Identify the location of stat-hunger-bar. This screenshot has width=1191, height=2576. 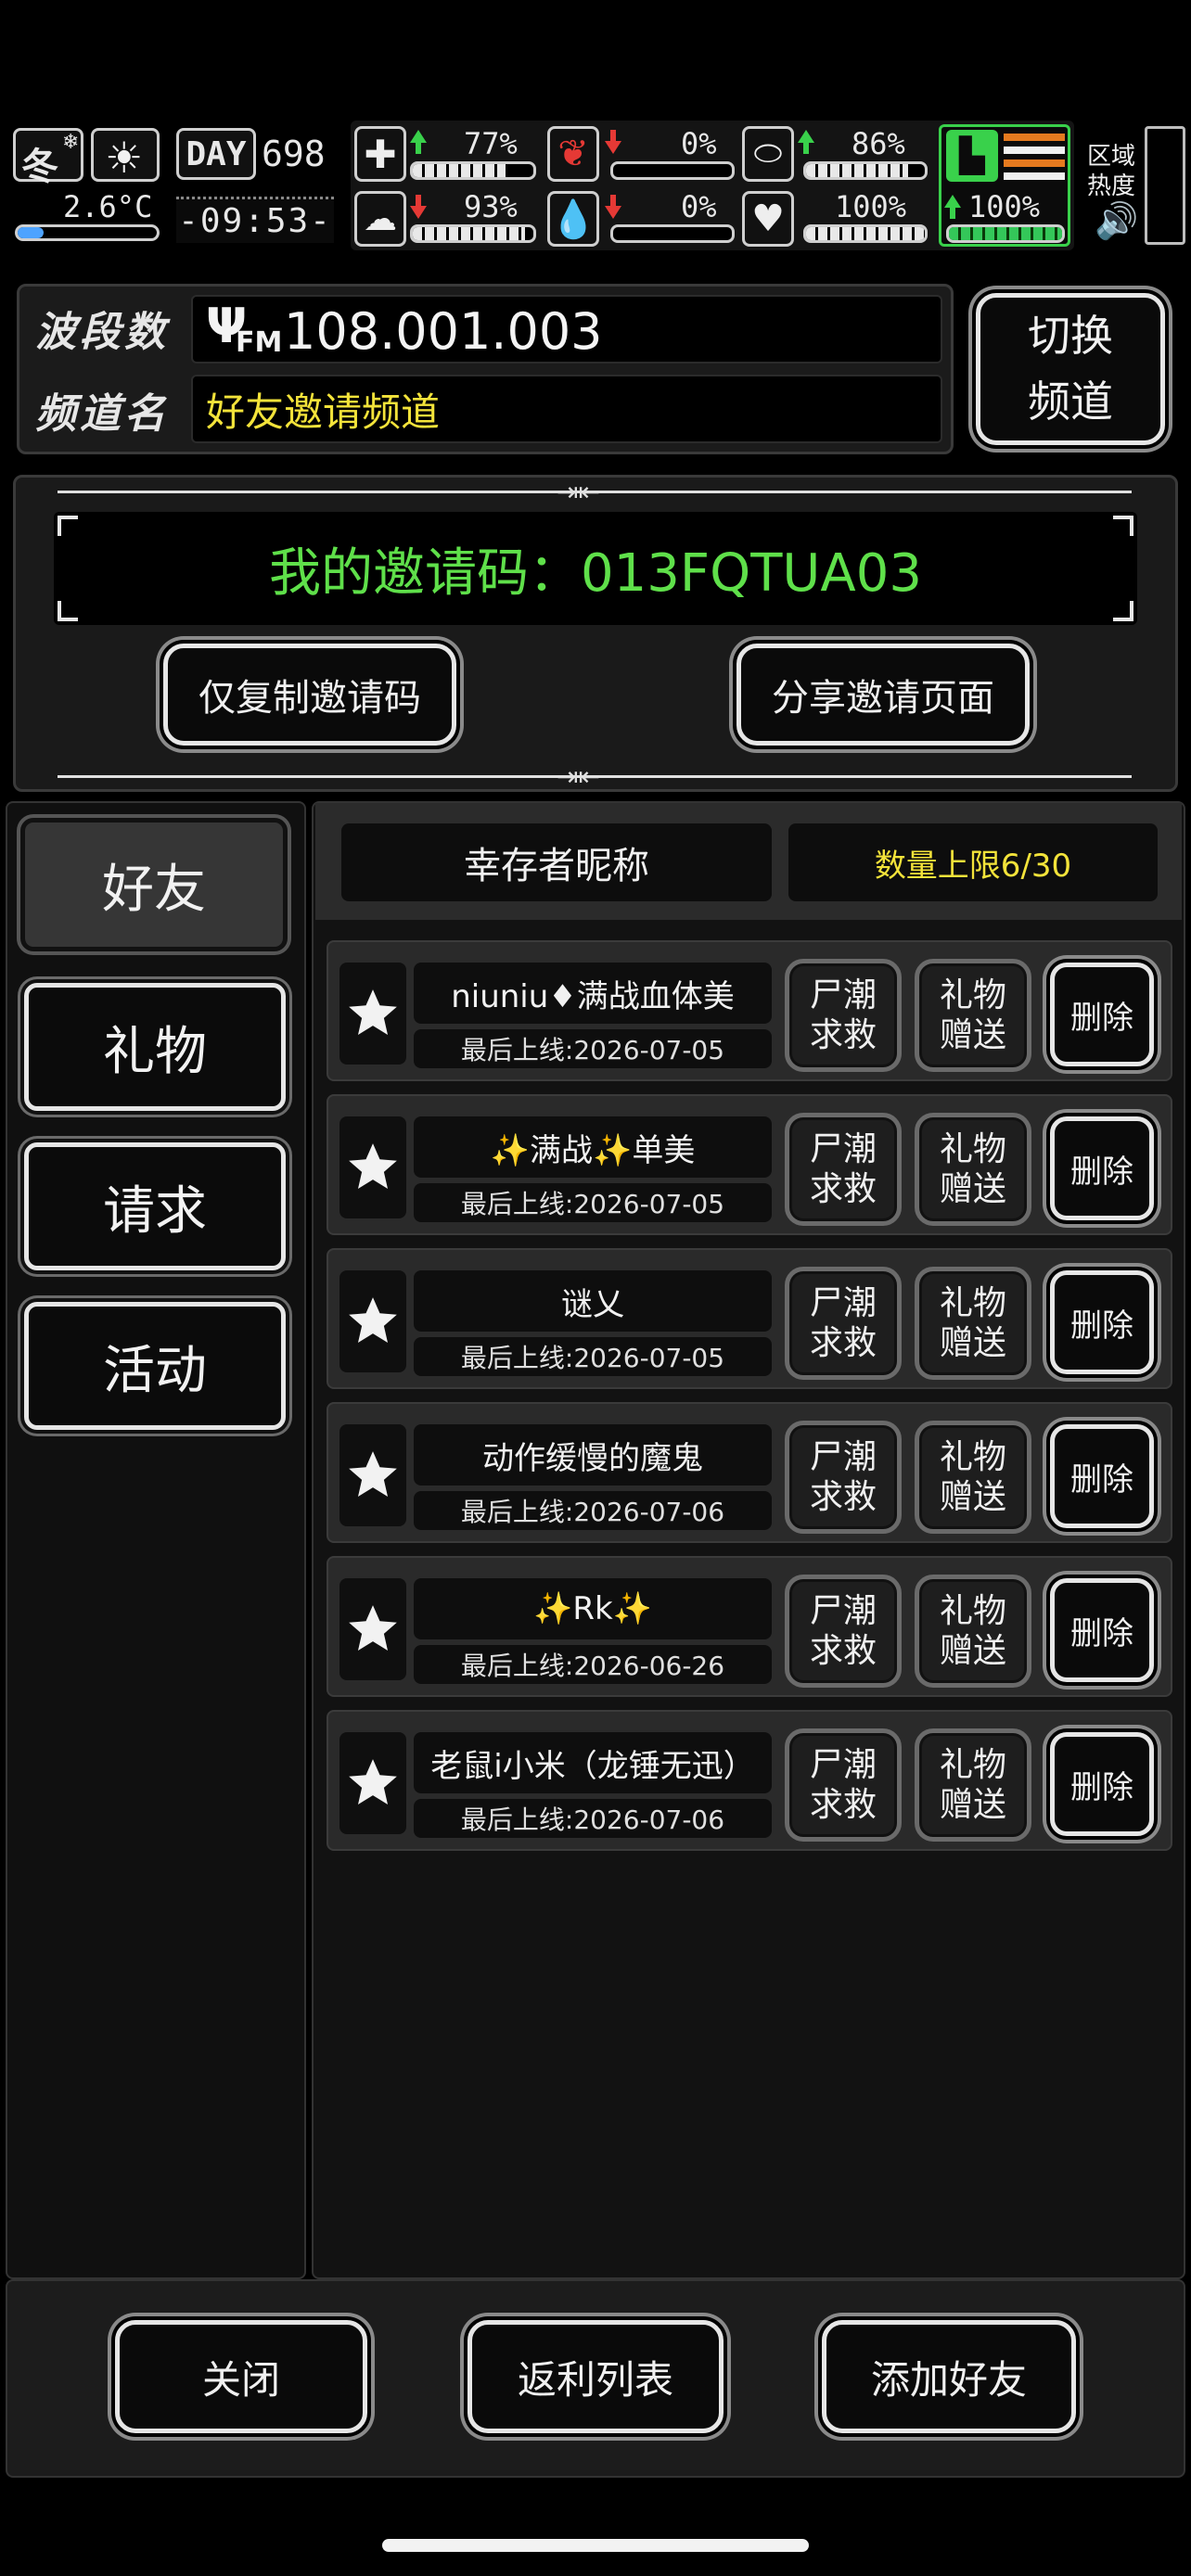
(673, 170).